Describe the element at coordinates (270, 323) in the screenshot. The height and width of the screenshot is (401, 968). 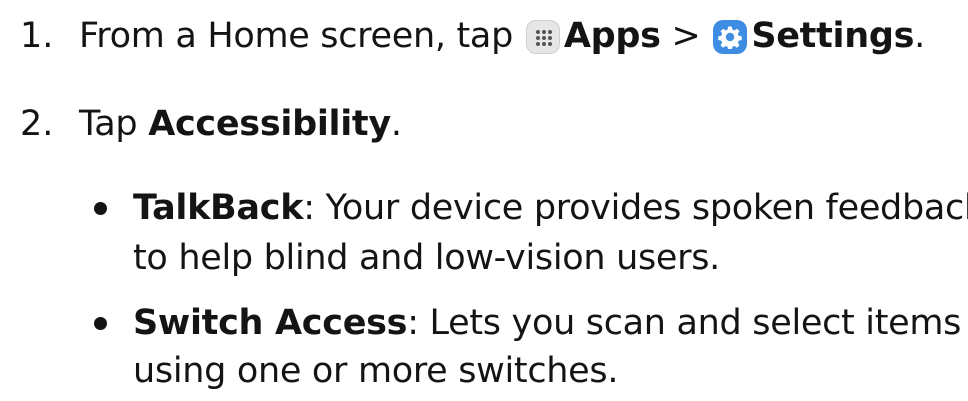
I see `switch-access-term: Switch Access` at that location.